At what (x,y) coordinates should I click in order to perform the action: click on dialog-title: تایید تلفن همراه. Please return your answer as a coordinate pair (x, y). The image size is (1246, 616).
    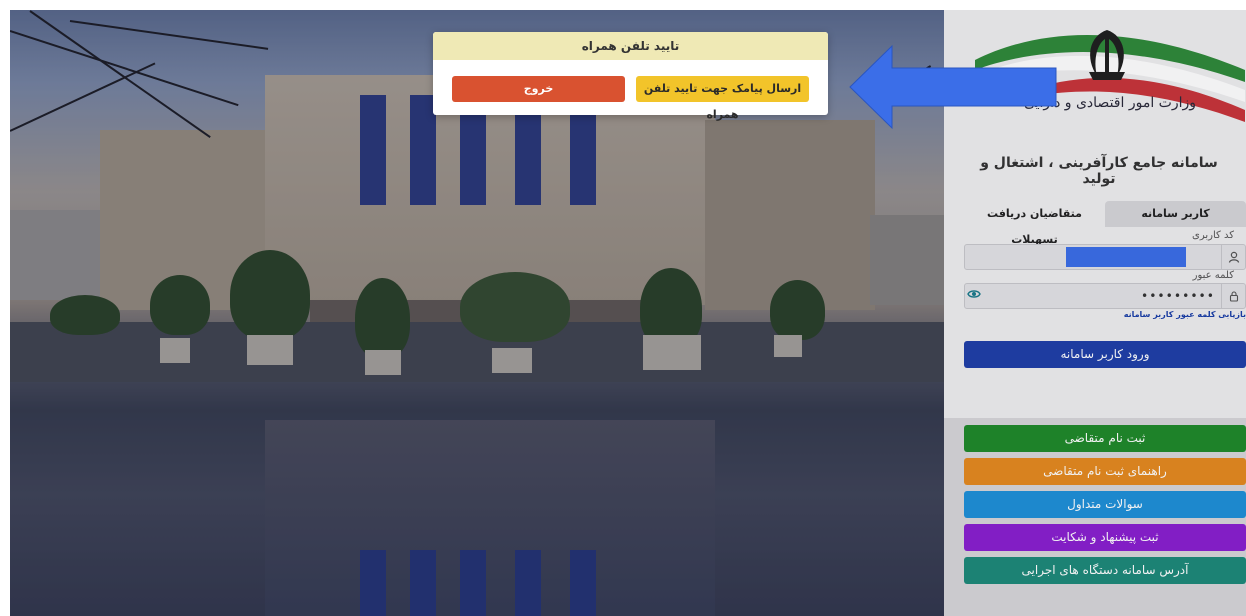
    Looking at the image, I should click on (630, 46).